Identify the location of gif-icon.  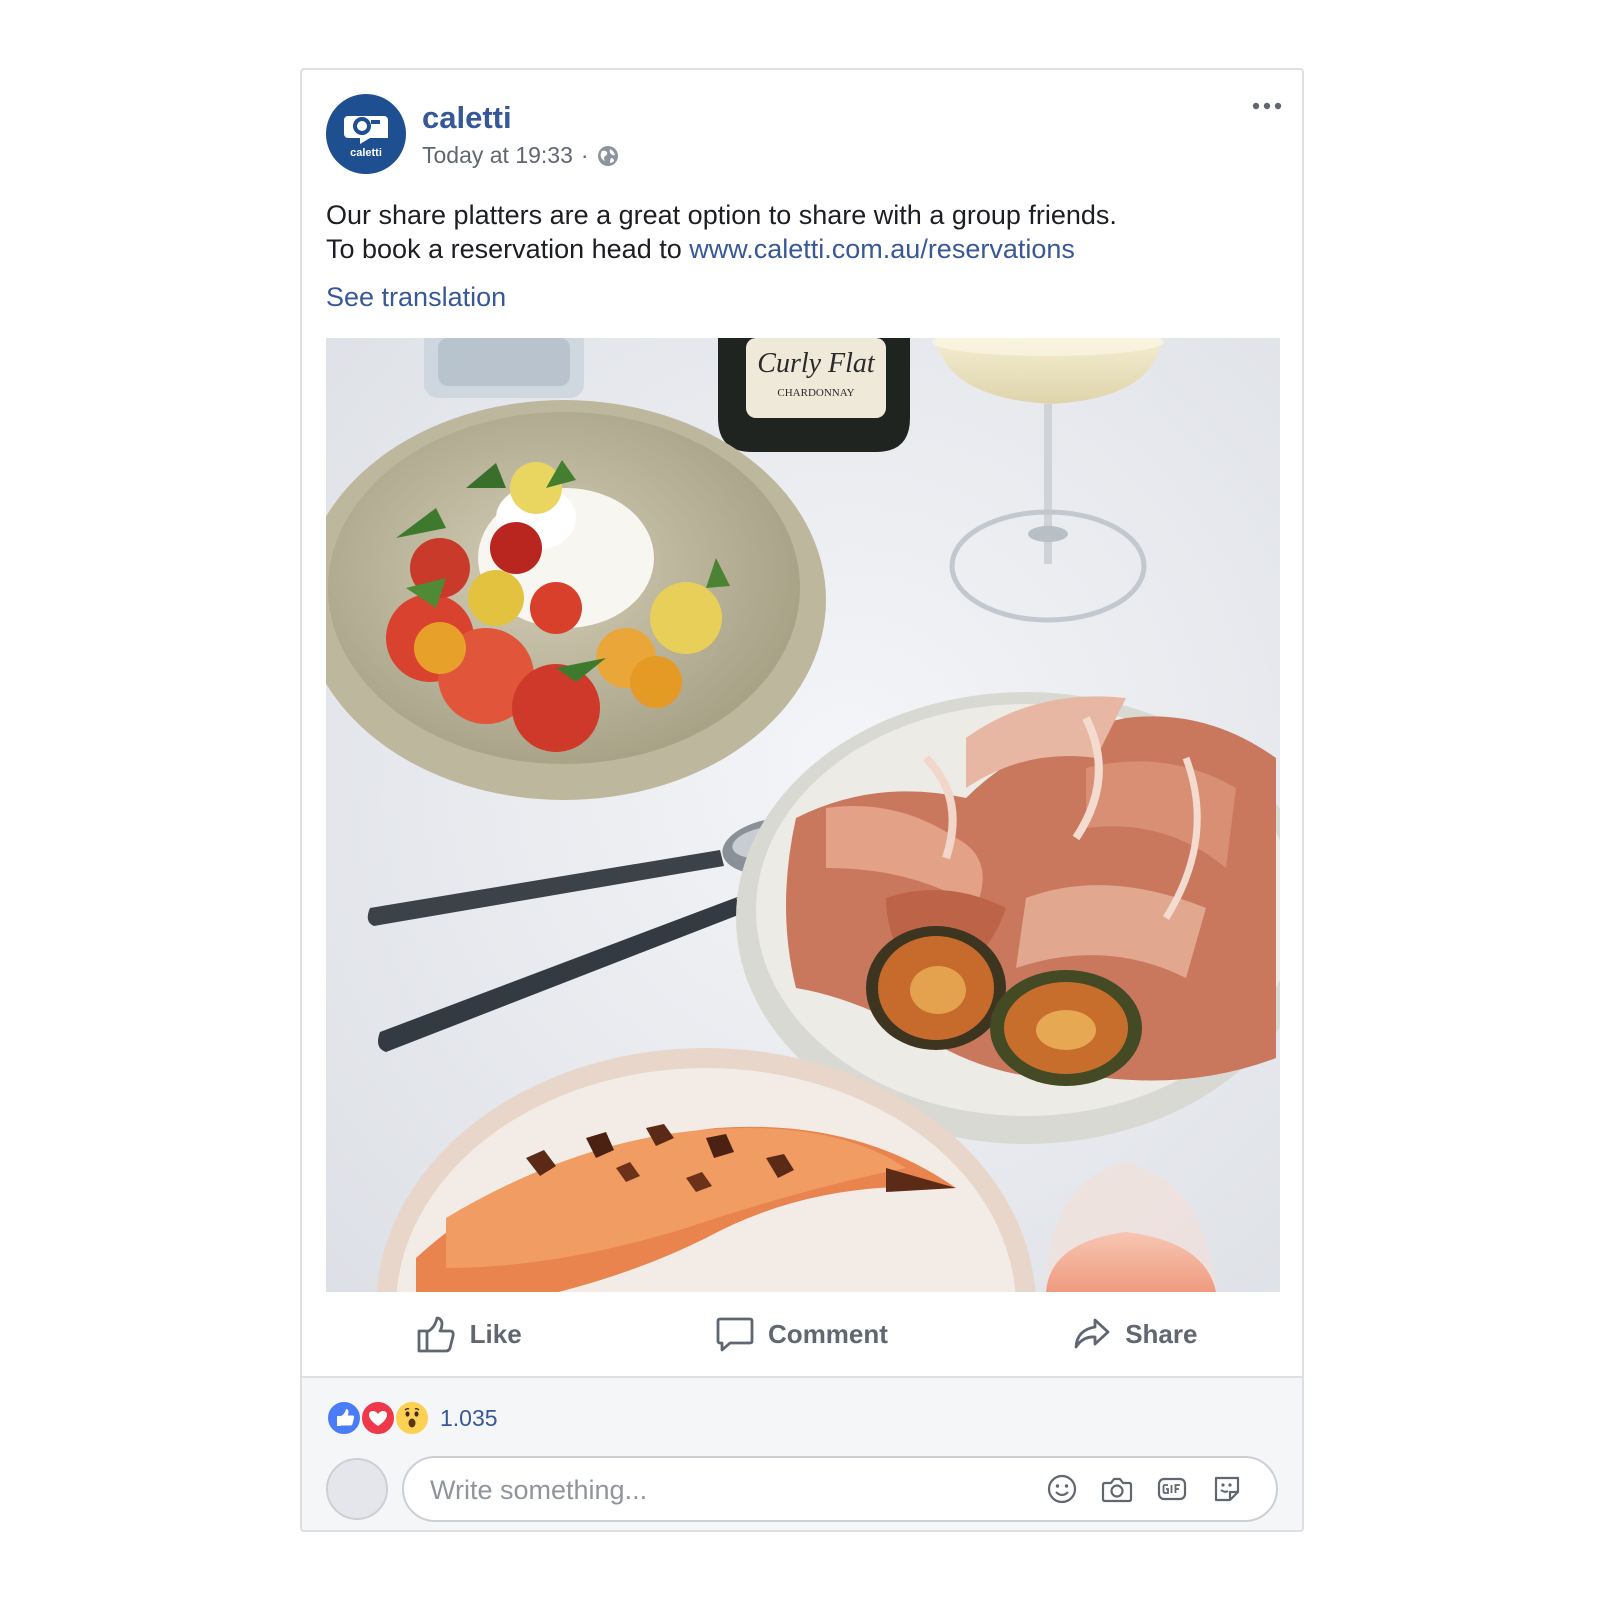
(1172, 1489).